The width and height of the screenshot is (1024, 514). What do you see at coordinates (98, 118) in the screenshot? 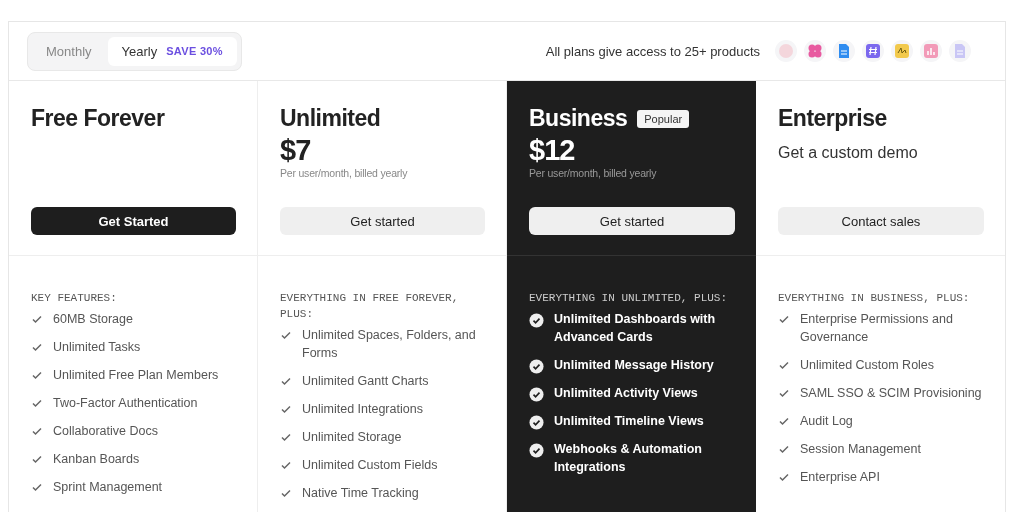
I see `plan-name: Free Forever` at bounding box center [98, 118].